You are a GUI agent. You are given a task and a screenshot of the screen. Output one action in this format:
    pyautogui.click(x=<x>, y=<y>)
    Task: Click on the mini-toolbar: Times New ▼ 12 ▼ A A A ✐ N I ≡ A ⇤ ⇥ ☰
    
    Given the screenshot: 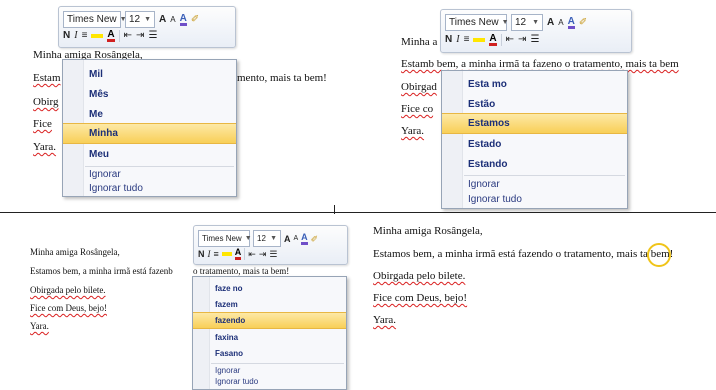 What is the action you would take?
    pyautogui.click(x=147, y=27)
    